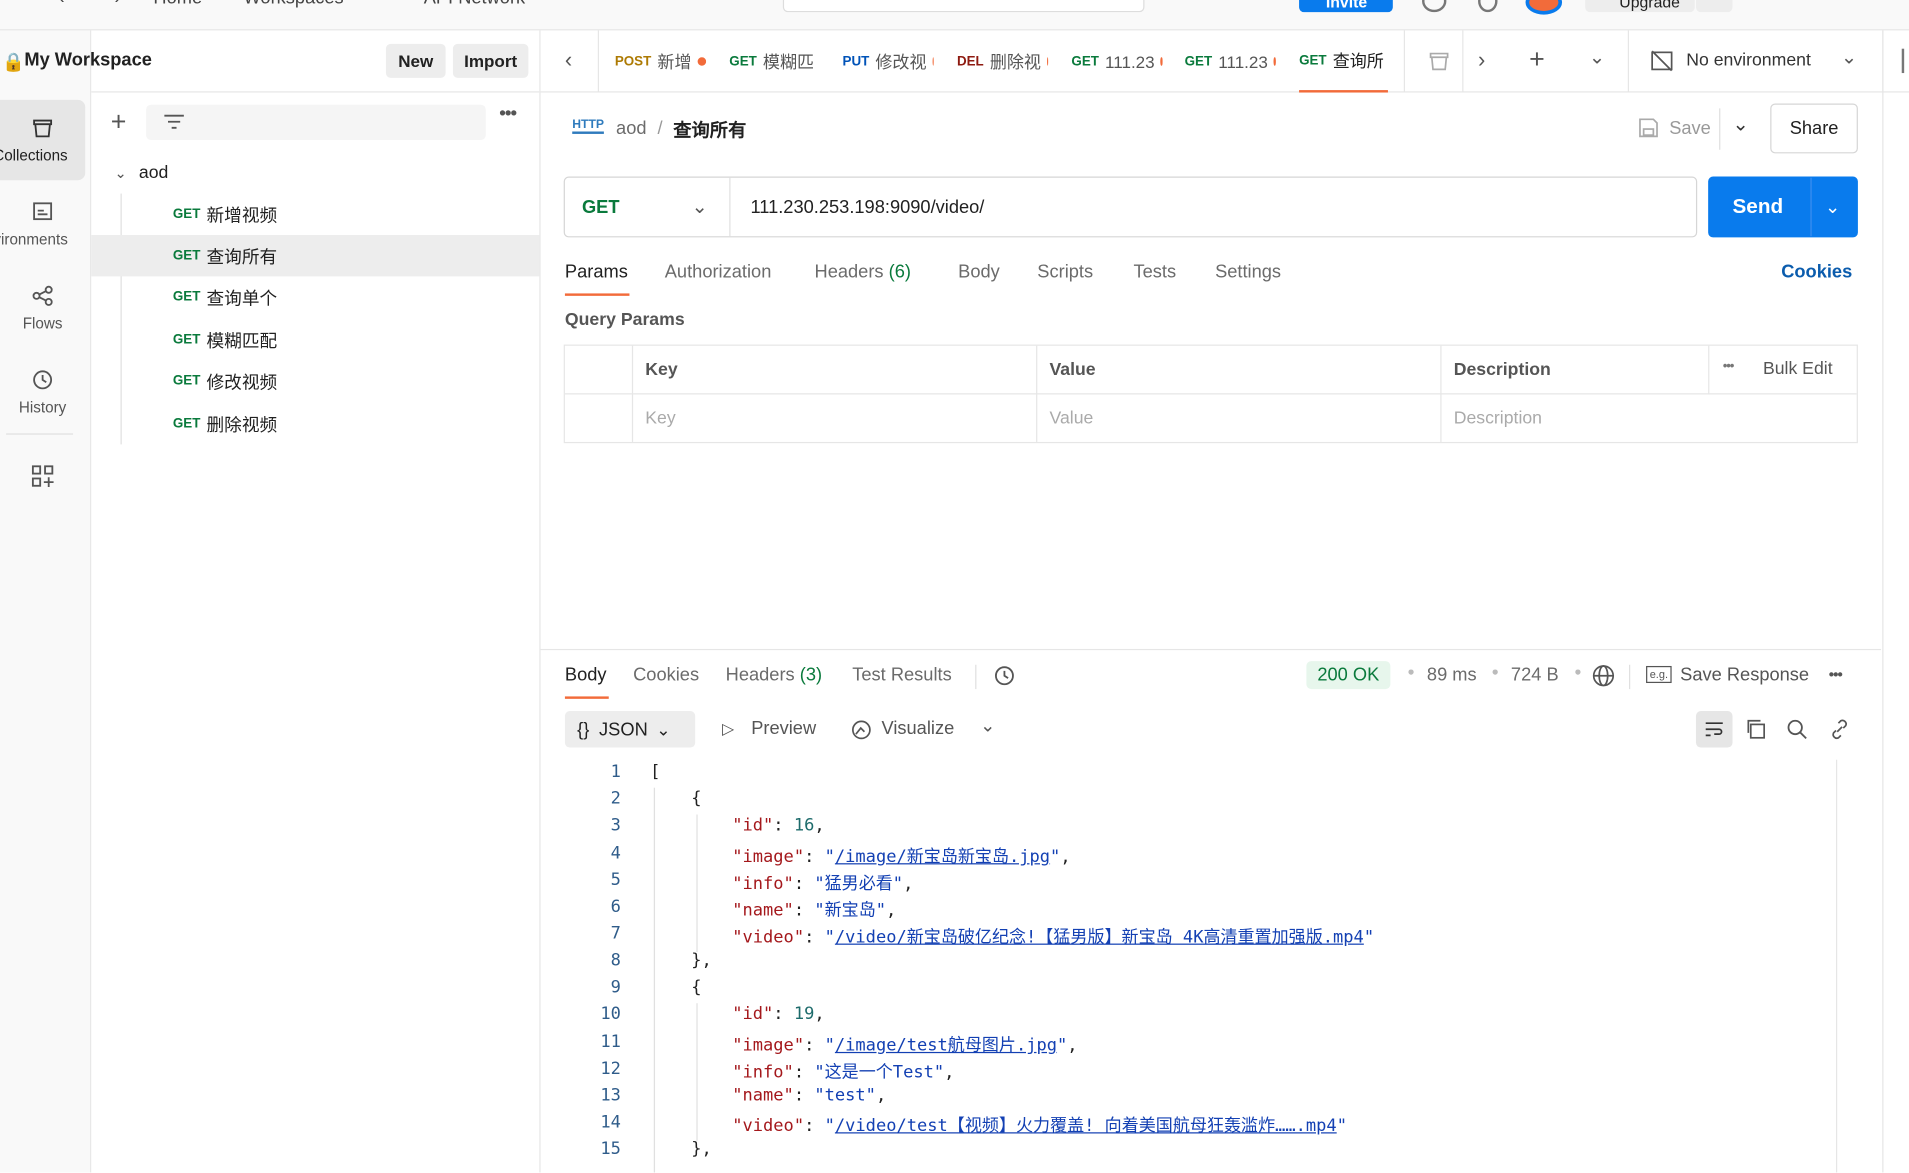 The width and height of the screenshot is (1909, 1173). Describe the element at coordinates (1836, 674) in the screenshot. I see `response-more-icon: •••` at that location.